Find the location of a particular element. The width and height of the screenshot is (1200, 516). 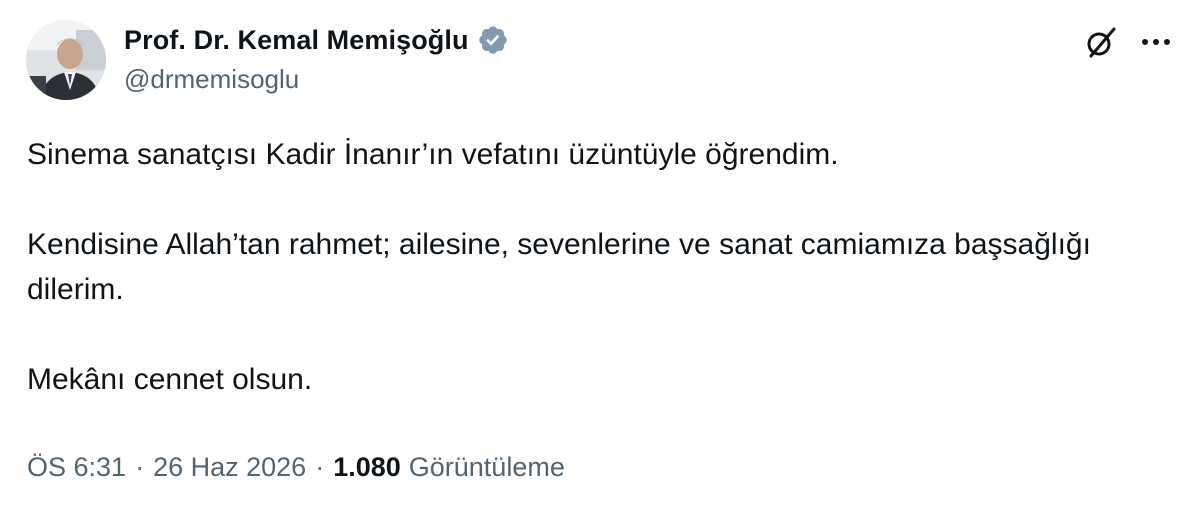

tweet-time: ÖS 6:31 is located at coordinates (76, 467).